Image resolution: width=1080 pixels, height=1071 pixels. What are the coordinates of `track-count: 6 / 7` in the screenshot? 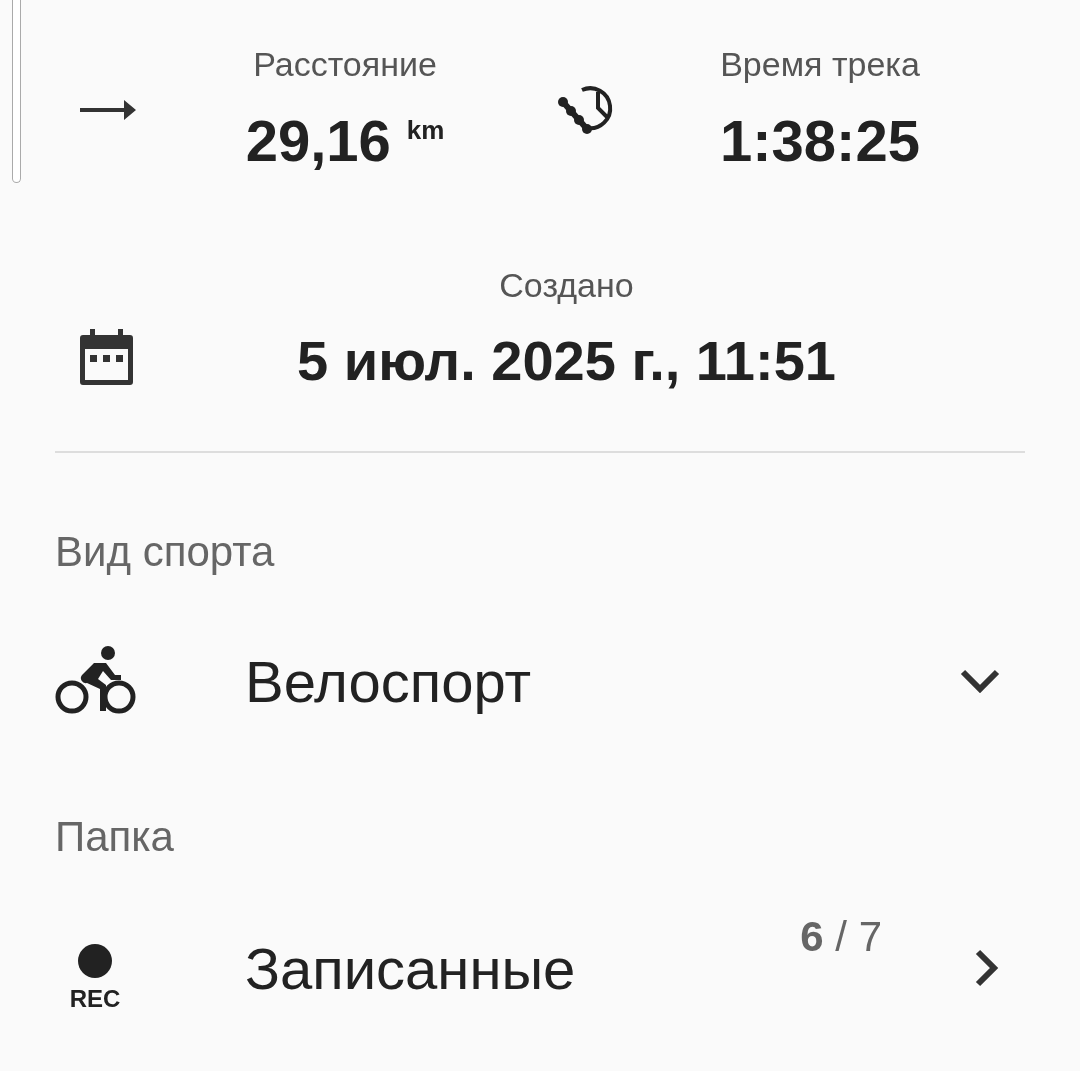 It's located at (841, 937).